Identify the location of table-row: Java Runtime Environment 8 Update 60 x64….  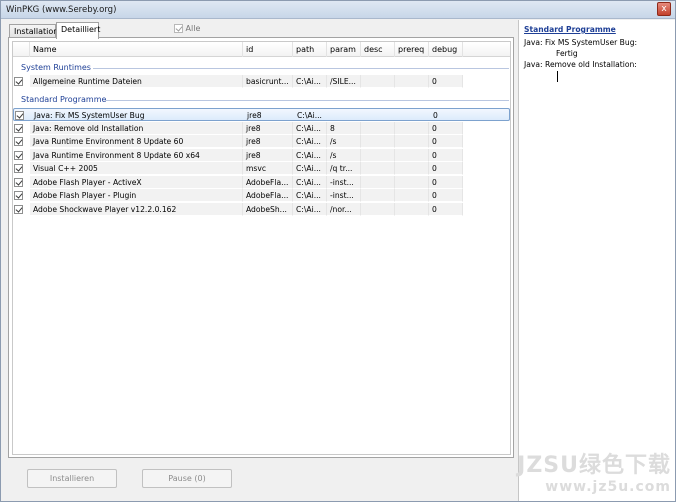
(261, 155).